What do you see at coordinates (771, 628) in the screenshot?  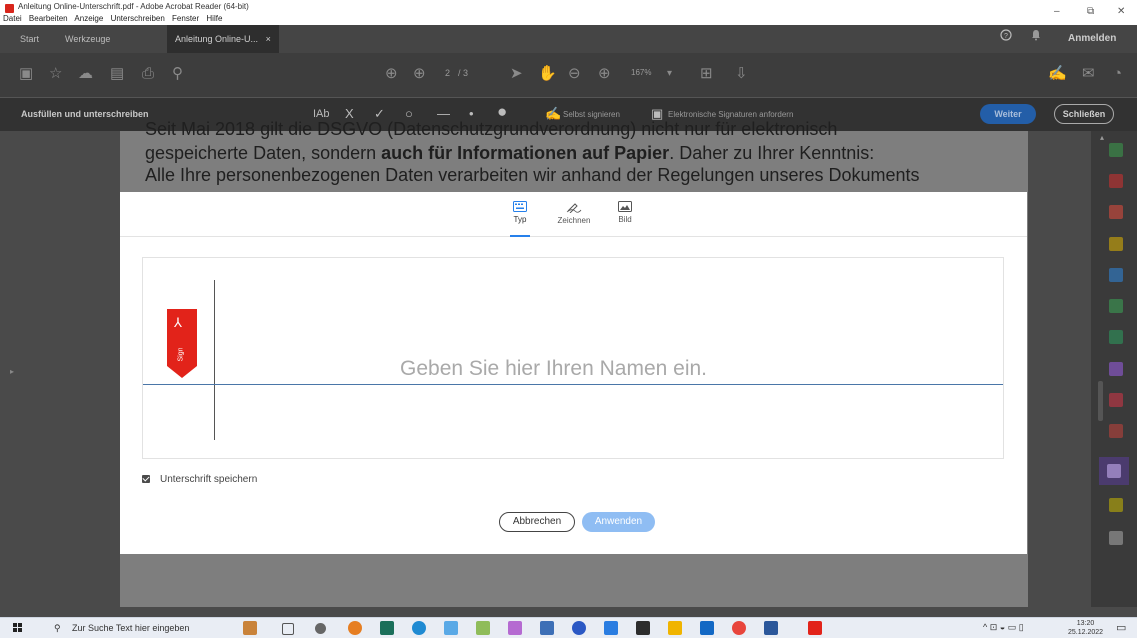 I see `word-icon` at bounding box center [771, 628].